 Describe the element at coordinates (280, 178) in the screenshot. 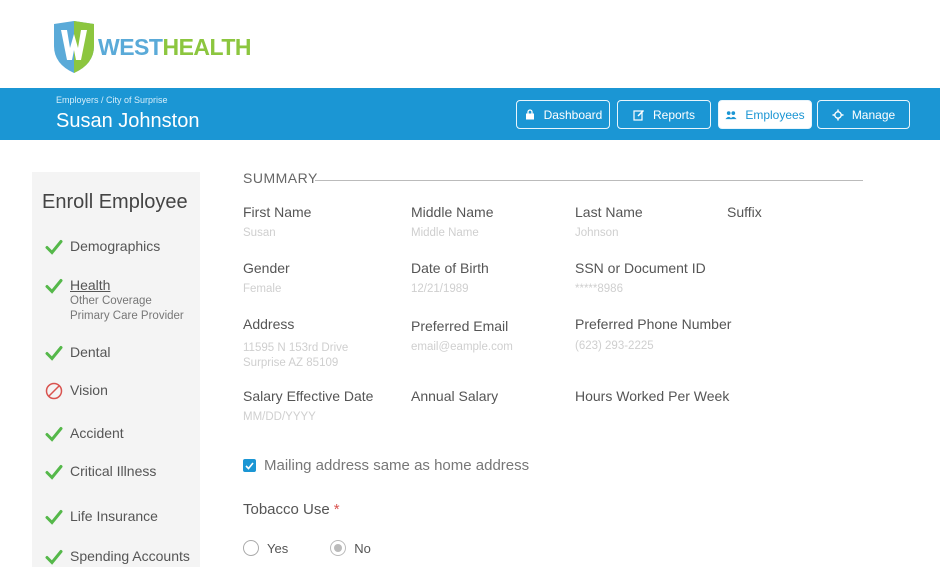

I see `summary-title: SUMMARY` at that location.